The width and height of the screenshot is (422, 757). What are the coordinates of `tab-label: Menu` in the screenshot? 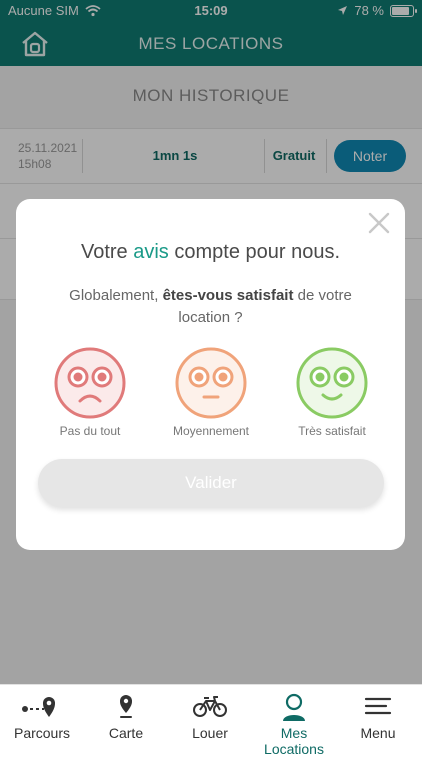 It's located at (378, 733).